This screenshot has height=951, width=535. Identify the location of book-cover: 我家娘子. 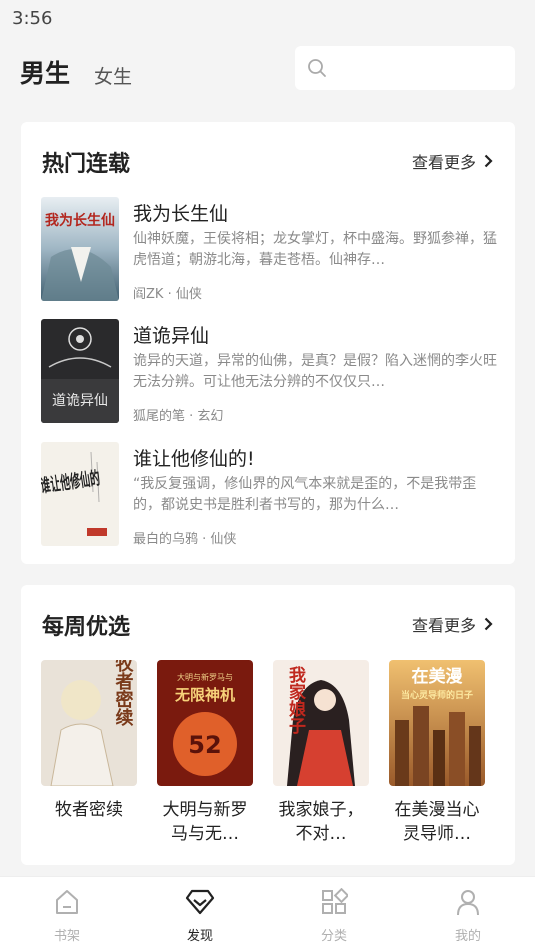
(321, 723).